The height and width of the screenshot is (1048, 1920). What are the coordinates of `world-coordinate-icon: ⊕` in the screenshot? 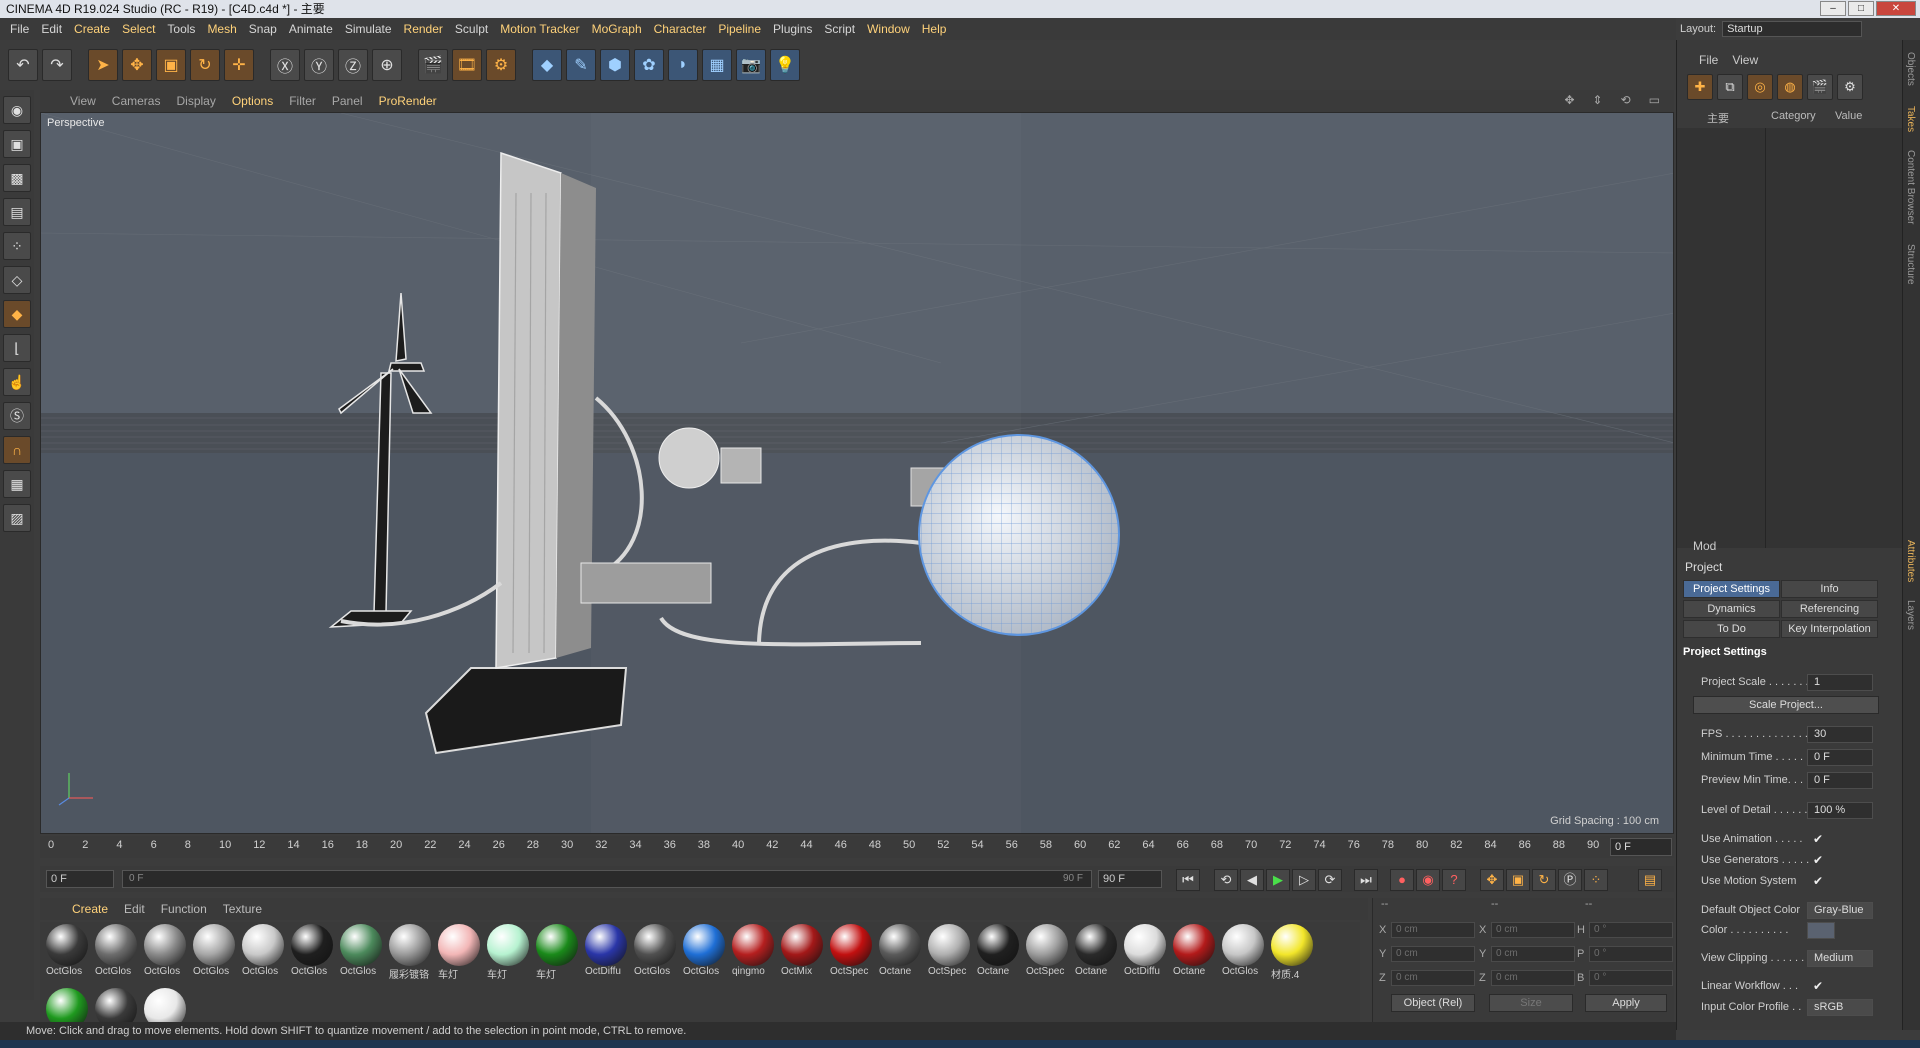 It's located at (387, 65).